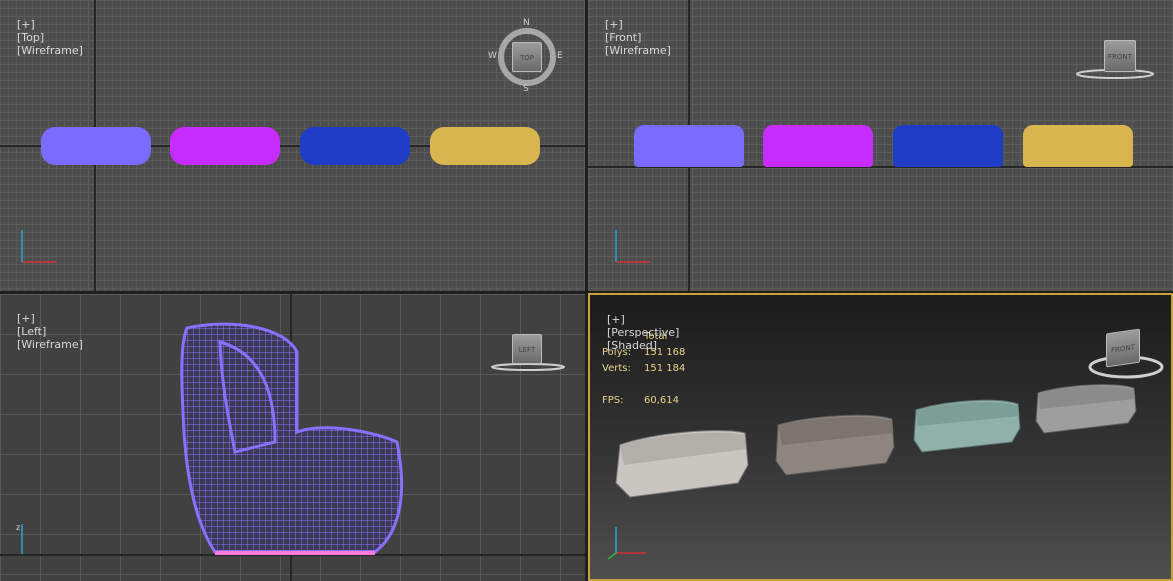  Describe the element at coordinates (638, 50) in the screenshot. I see `viewport-front-shading-menu: [Wireframe]` at that location.